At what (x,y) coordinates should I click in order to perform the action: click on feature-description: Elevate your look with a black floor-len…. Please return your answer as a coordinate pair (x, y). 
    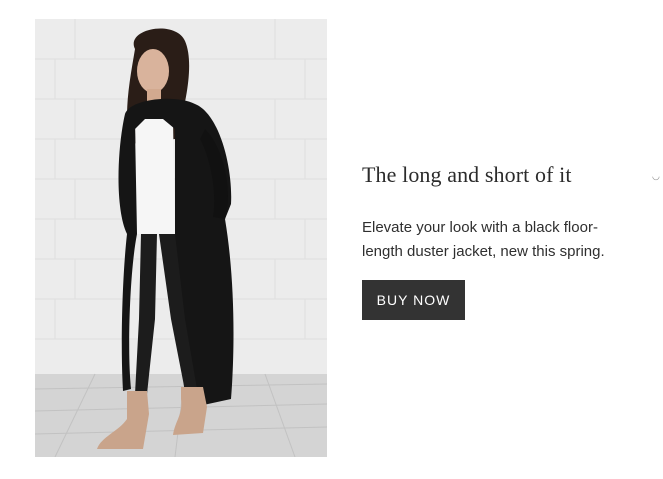
    Looking at the image, I should click on (483, 239).